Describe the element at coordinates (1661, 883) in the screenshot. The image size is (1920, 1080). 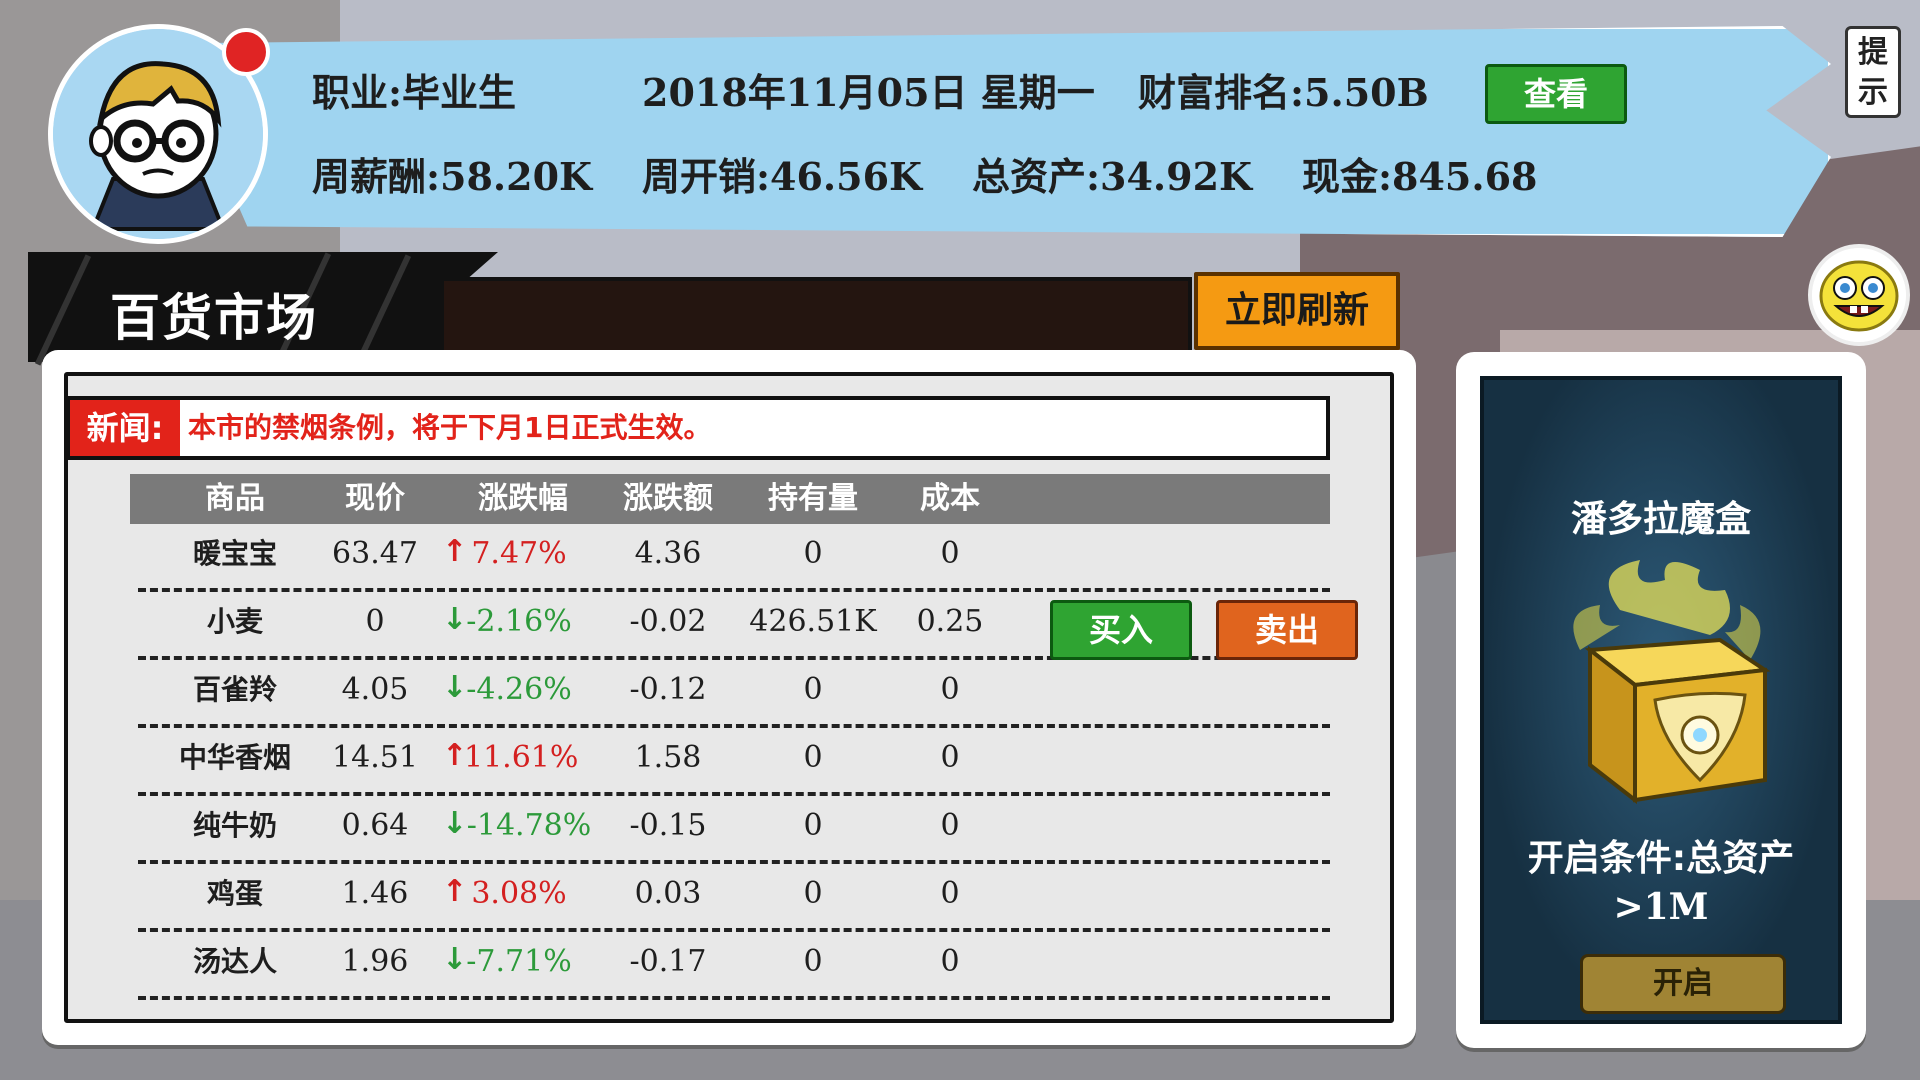
I see `magic-box-condition: 开启条件:总资产 >1M` at that location.